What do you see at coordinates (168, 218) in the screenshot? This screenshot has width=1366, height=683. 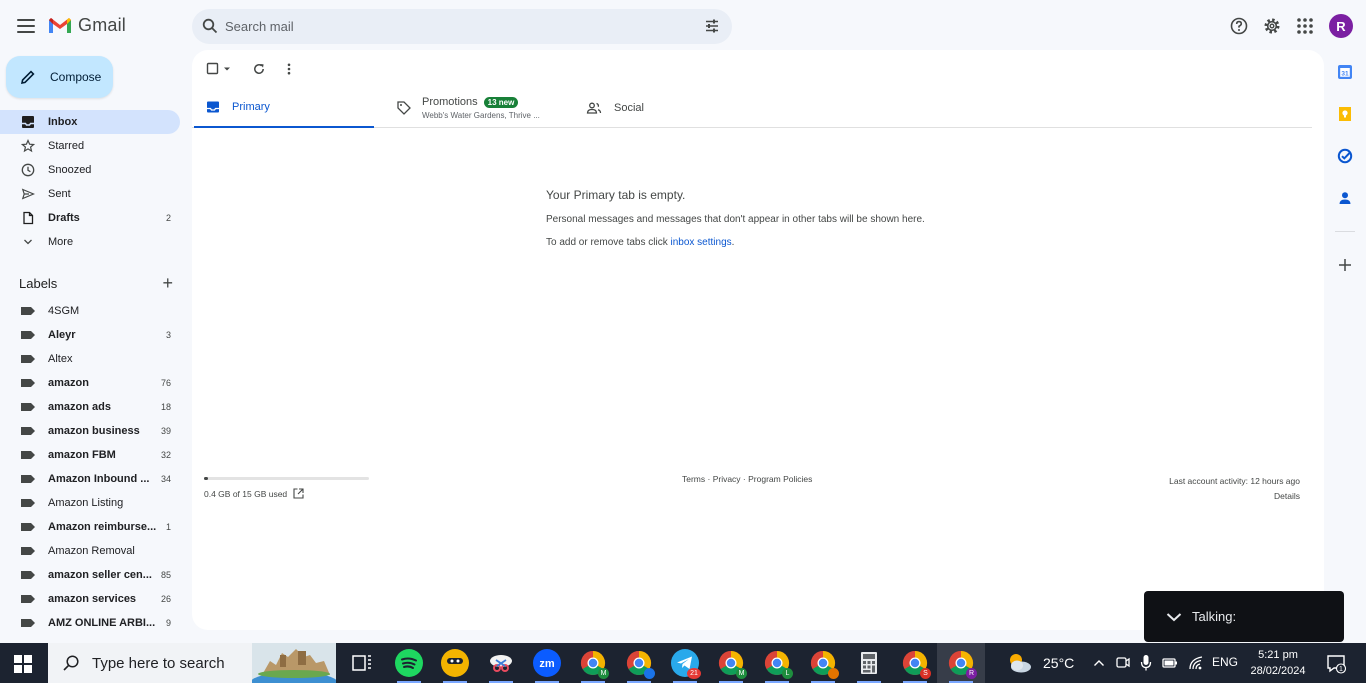 I see `sidebar-item-count: 2` at bounding box center [168, 218].